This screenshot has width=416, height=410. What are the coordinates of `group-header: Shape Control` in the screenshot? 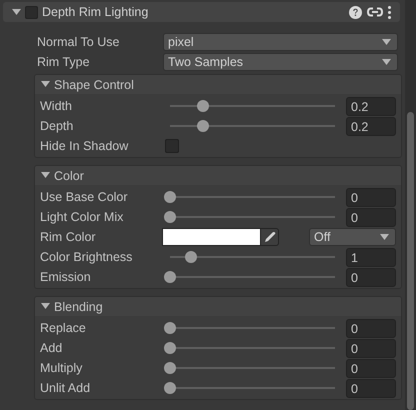 It's located at (218, 84).